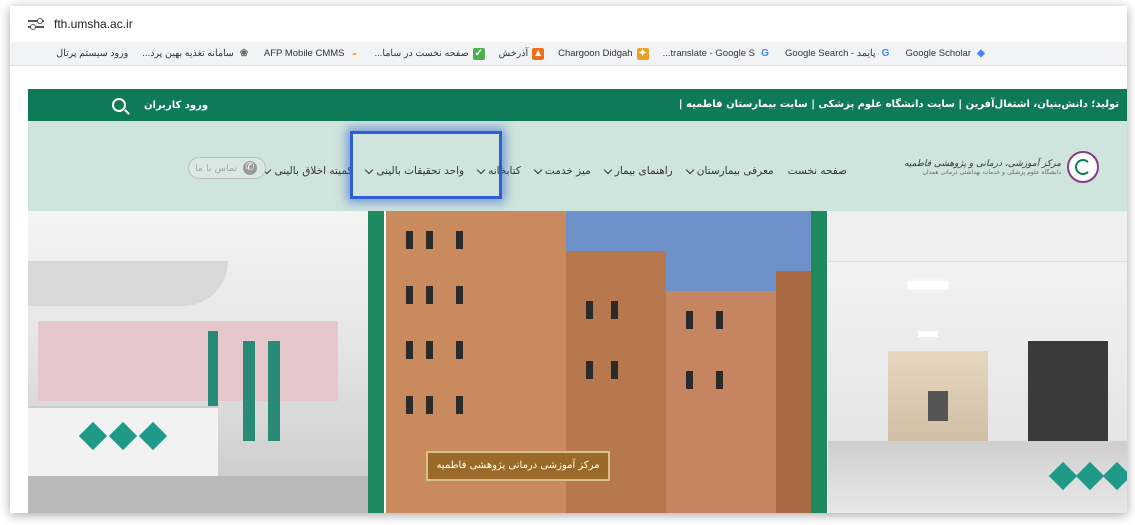  I want to click on bookmark-label: AFP Mobile CMMS, so click(304, 53).